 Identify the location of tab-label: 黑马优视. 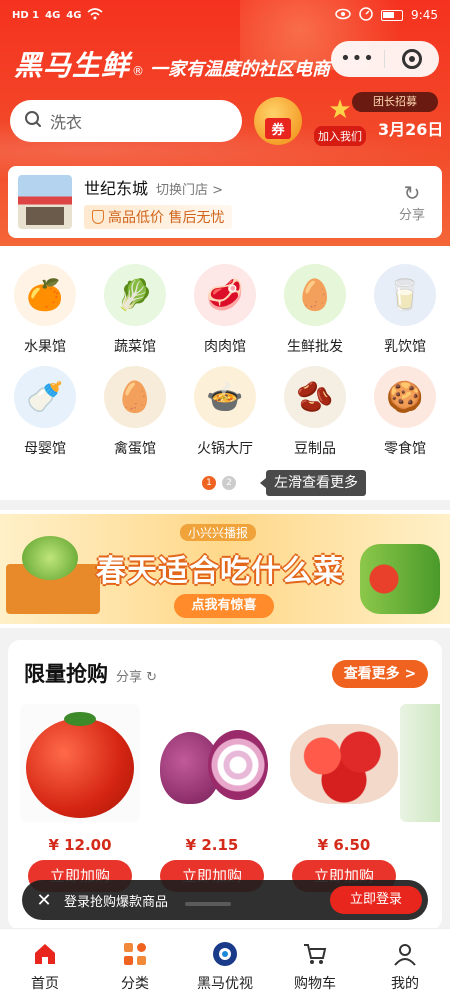
(225, 984).